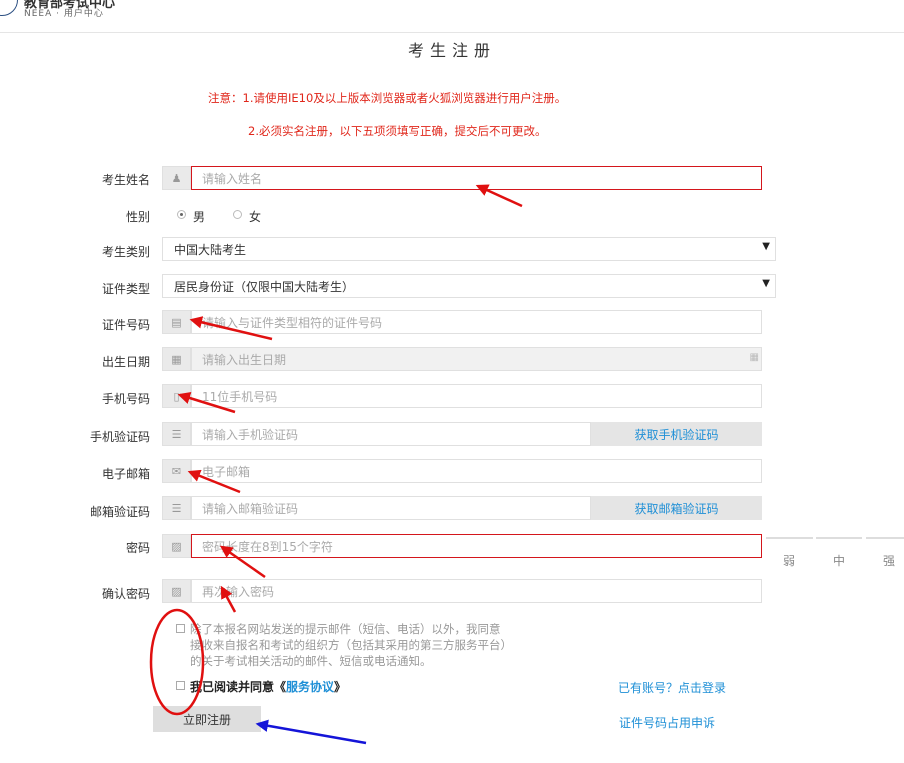 The width and height of the screenshot is (904, 763). Describe the element at coordinates (176, 396) in the screenshot. I see `mobile-icon: ▯` at that location.